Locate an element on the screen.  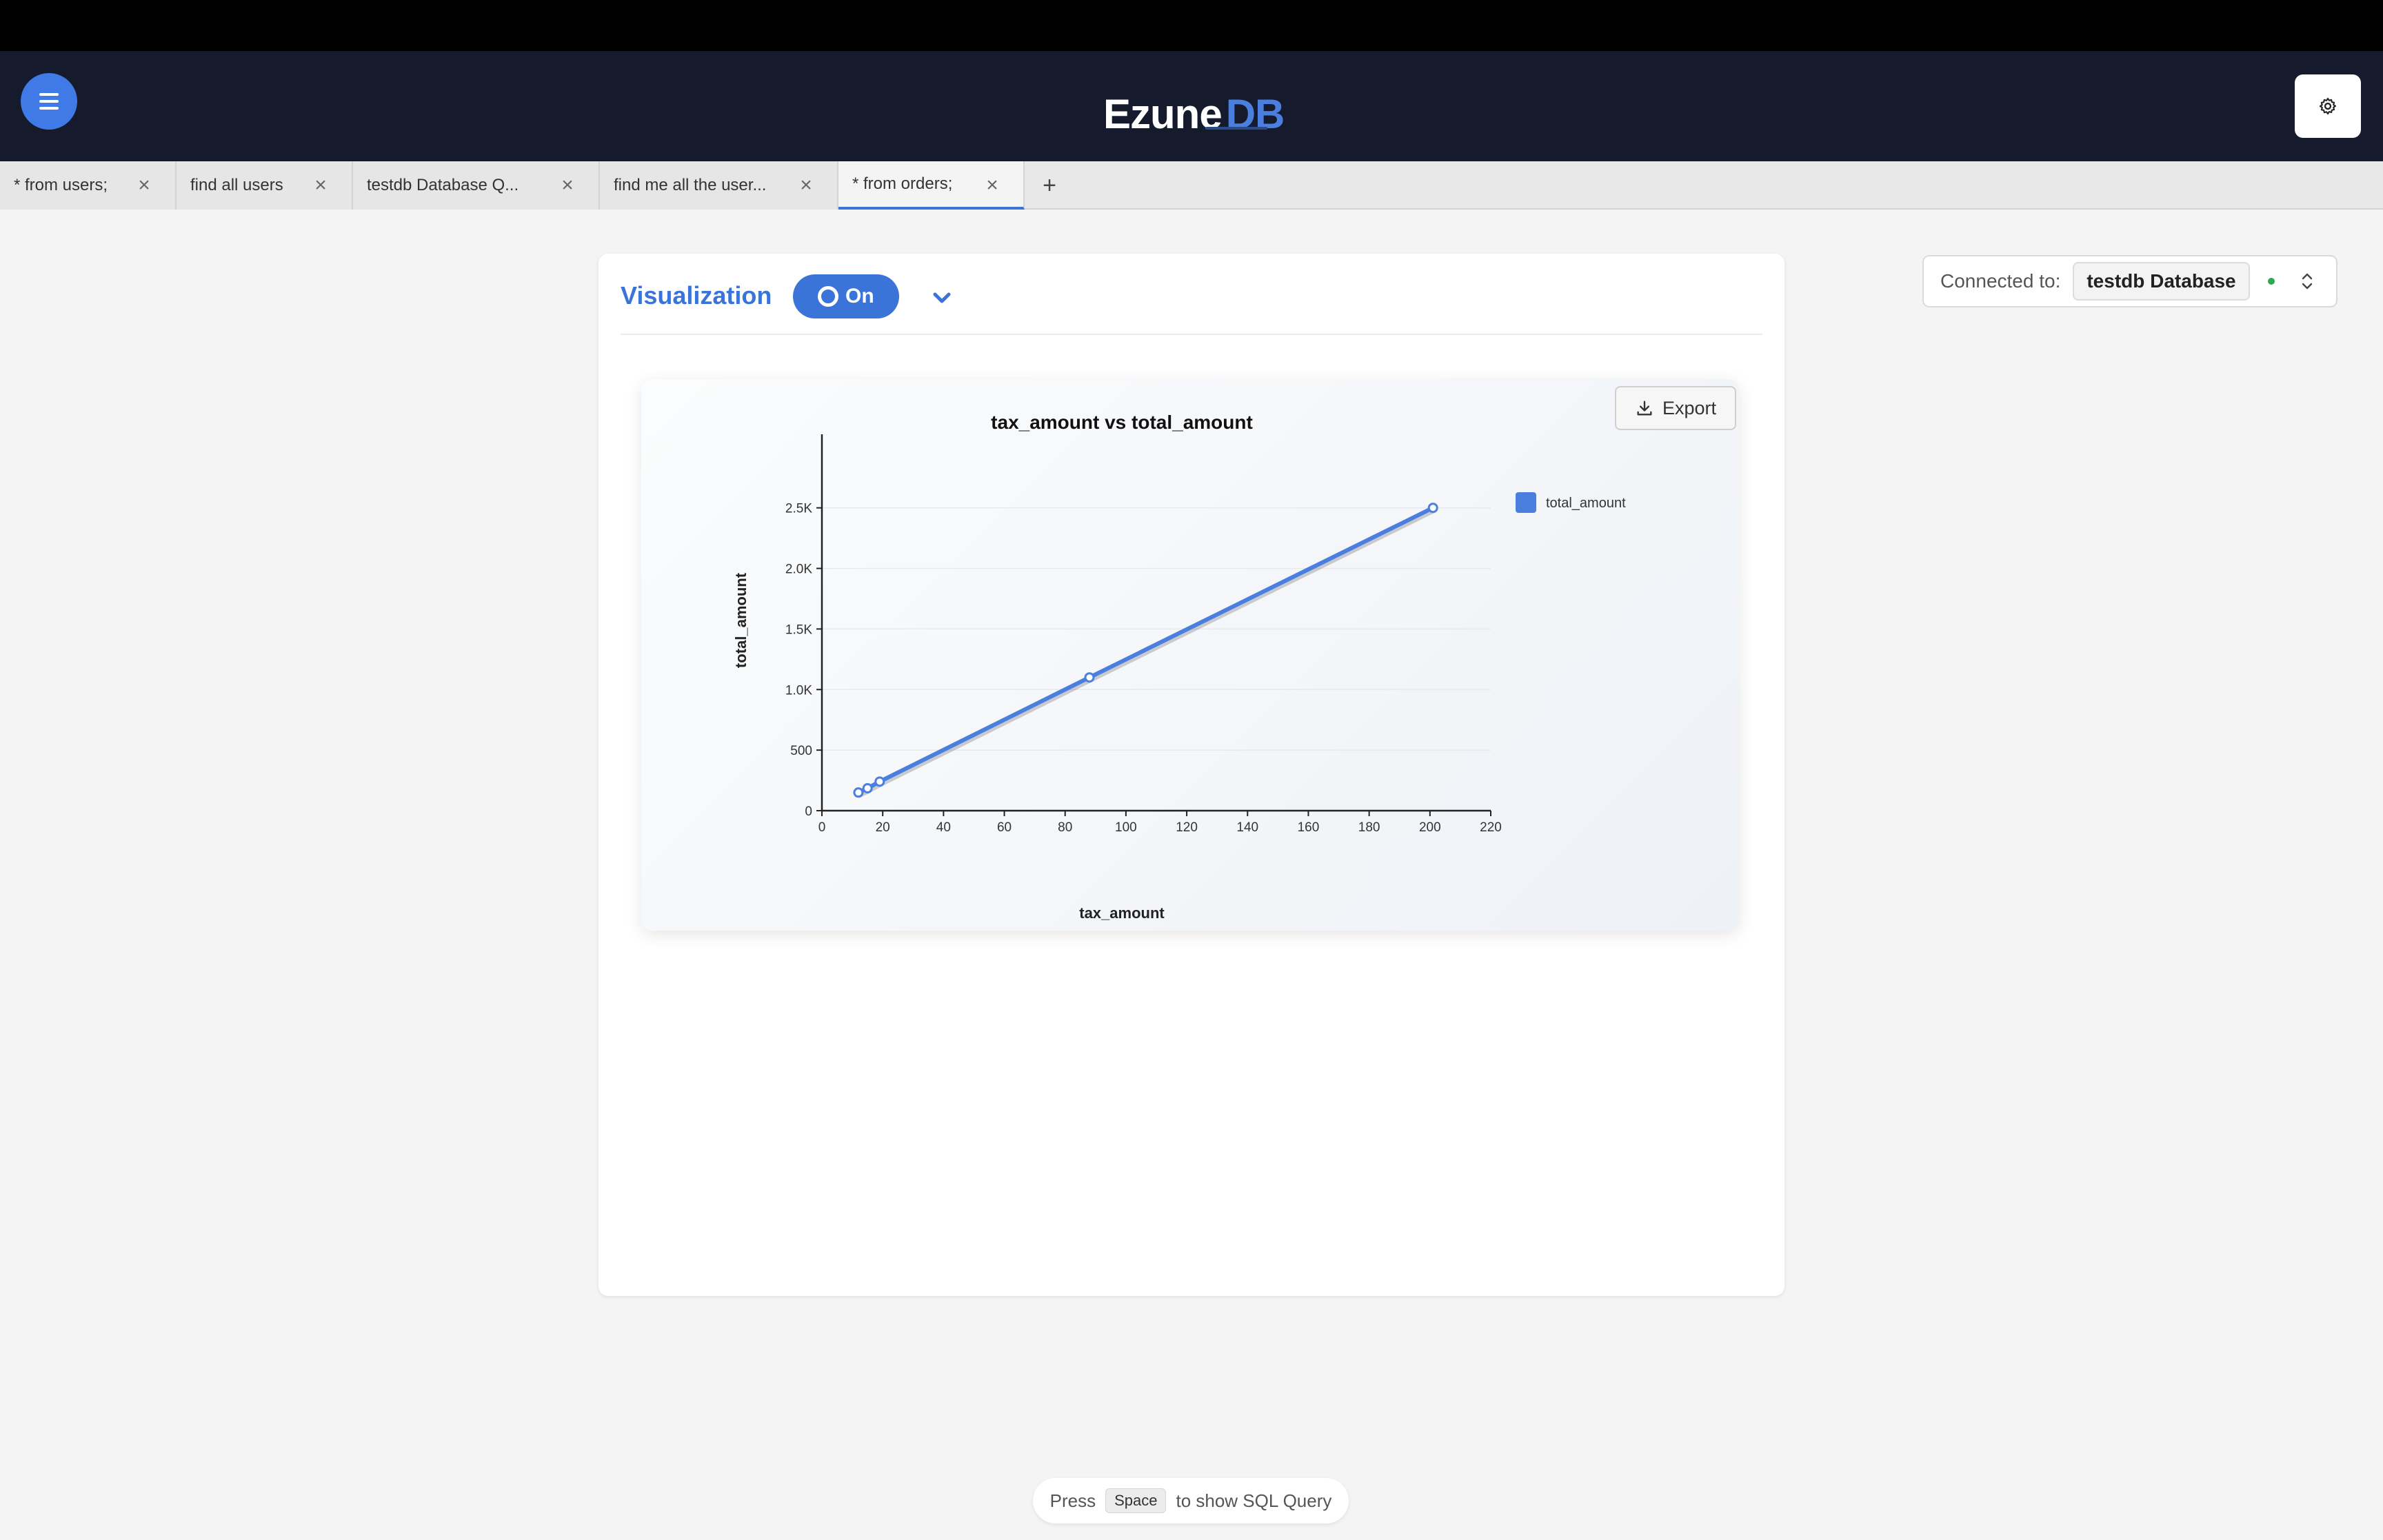
y-tick-label: 500 is located at coordinates (801, 751).